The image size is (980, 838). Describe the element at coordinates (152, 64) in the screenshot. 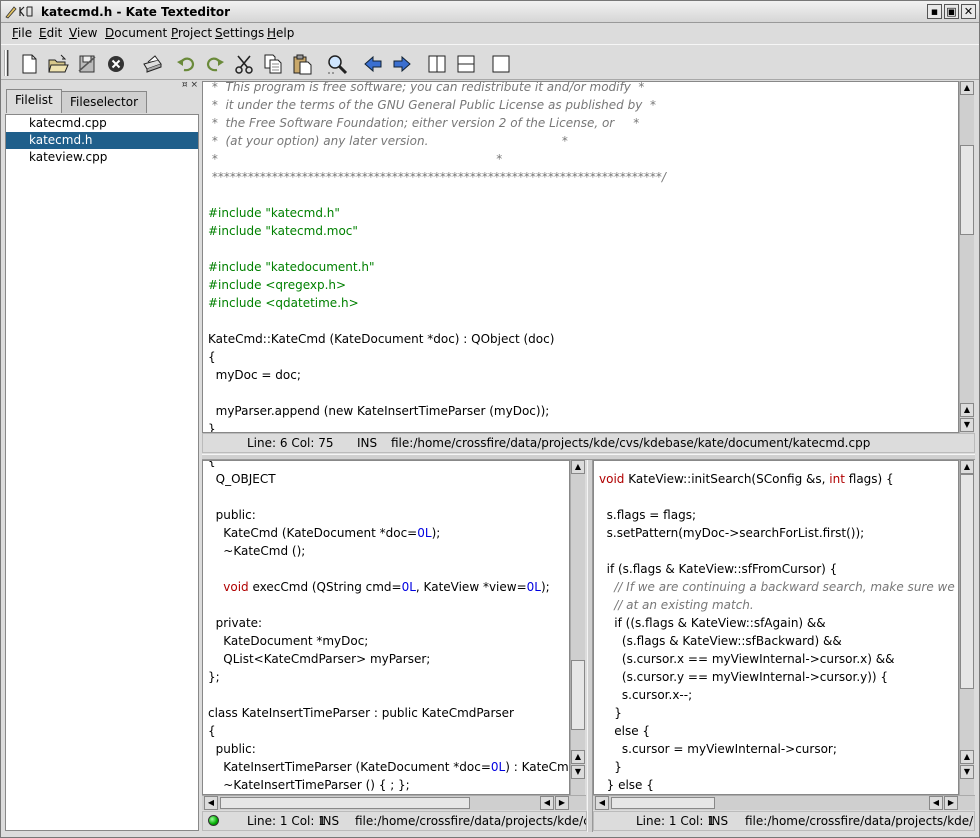

I see `print-icon` at that location.